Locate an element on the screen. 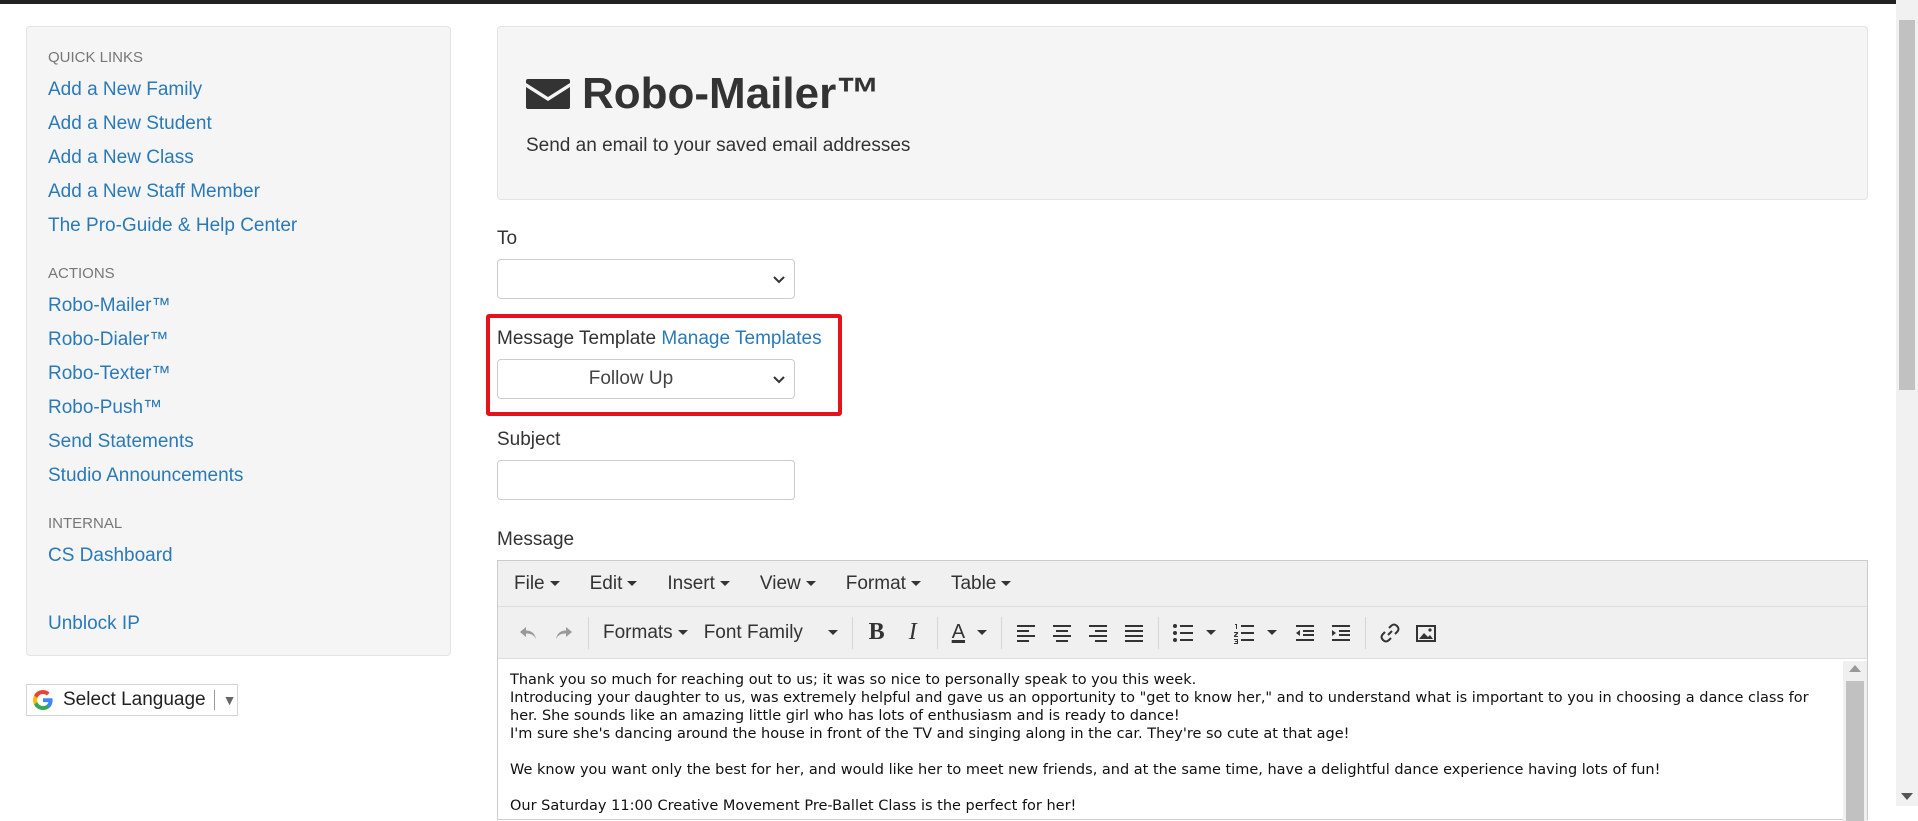  image-icon is located at coordinates (1426, 633).